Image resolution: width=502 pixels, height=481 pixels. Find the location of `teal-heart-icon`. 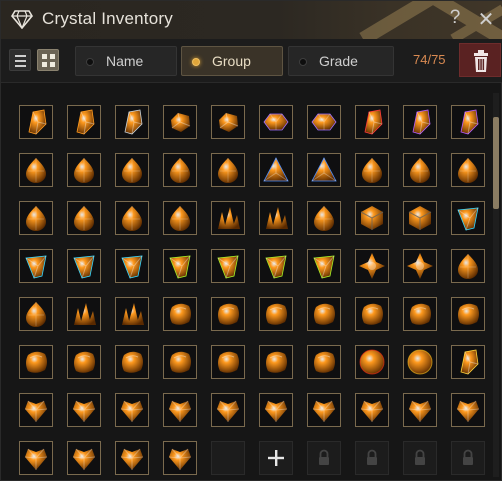

teal-heart-icon is located at coordinates (84, 458).